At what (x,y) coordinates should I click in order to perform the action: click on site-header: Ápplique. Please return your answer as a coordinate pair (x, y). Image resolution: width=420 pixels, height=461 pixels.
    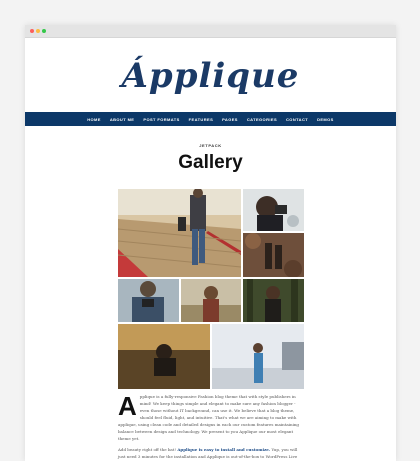
    Looking at the image, I should click on (210, 75).